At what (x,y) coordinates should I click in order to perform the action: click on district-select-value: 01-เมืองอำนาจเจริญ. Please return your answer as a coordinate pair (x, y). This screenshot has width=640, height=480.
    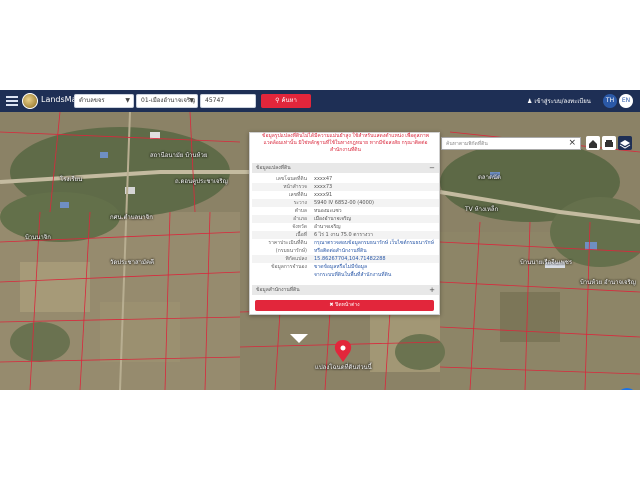
    Looking at the image, I should click on (168, 100).